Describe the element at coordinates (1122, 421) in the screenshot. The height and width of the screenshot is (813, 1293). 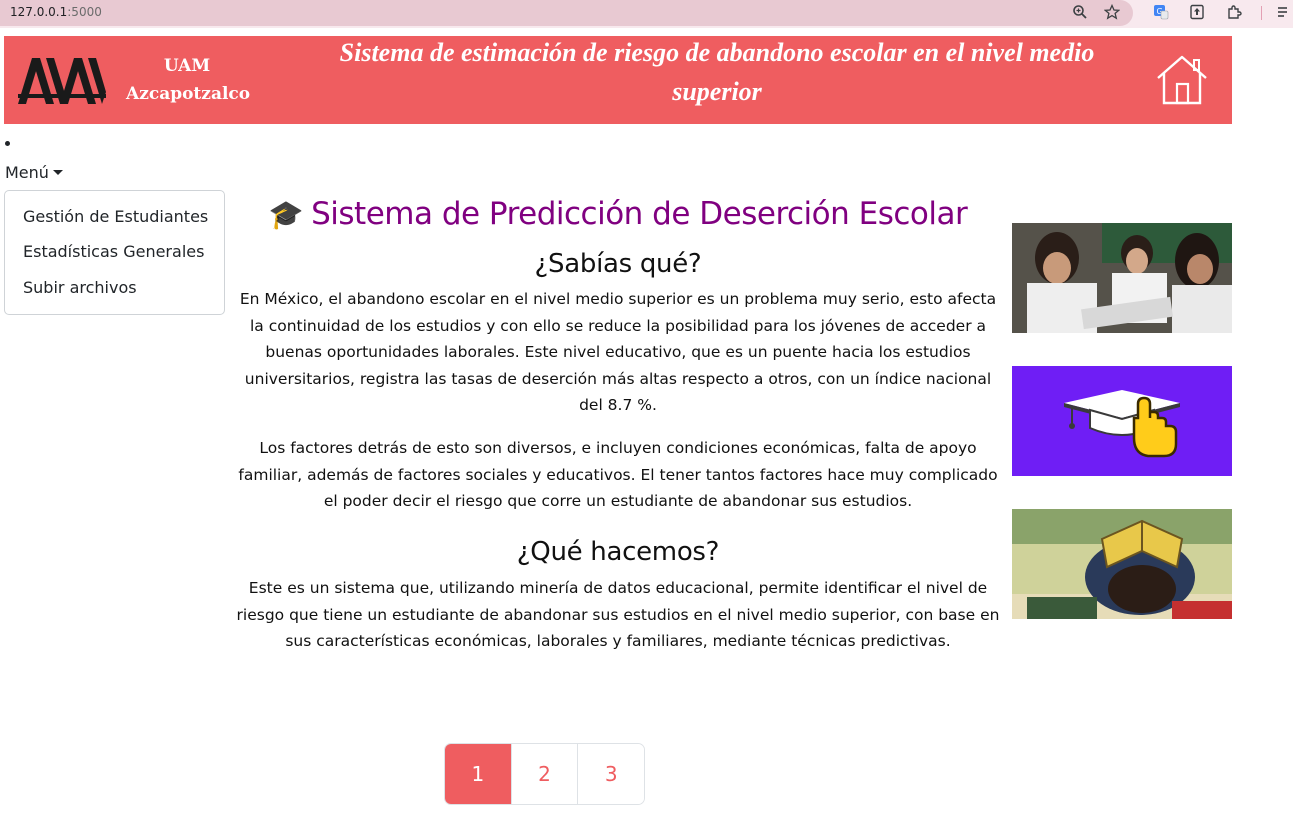
I see `graduation-click-image` at that location.